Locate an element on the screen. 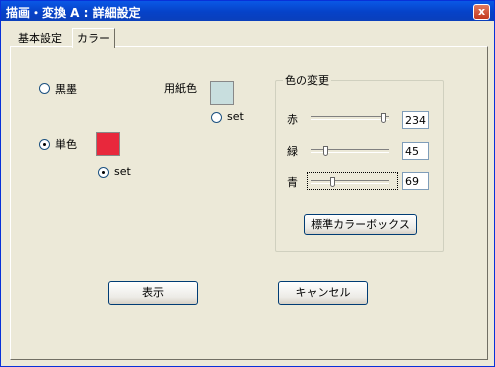 This screenshot has height=367, width=495. blue-slider-track is located at coordinates (350, 182).